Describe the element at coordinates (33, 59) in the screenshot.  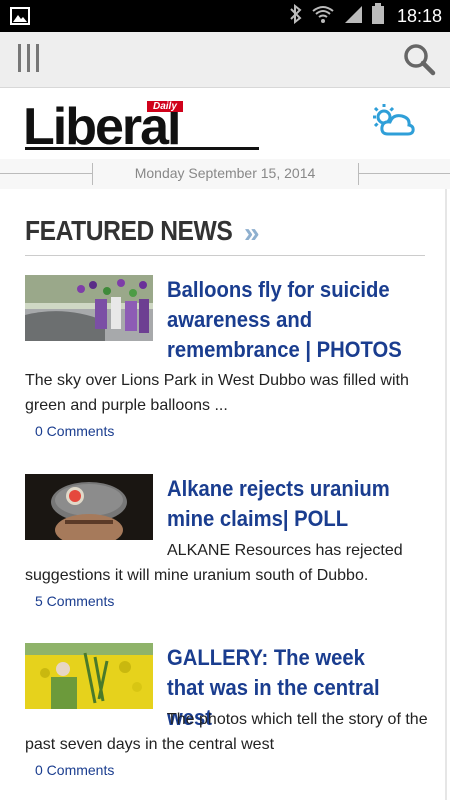
I see `menu-icon` at that location.